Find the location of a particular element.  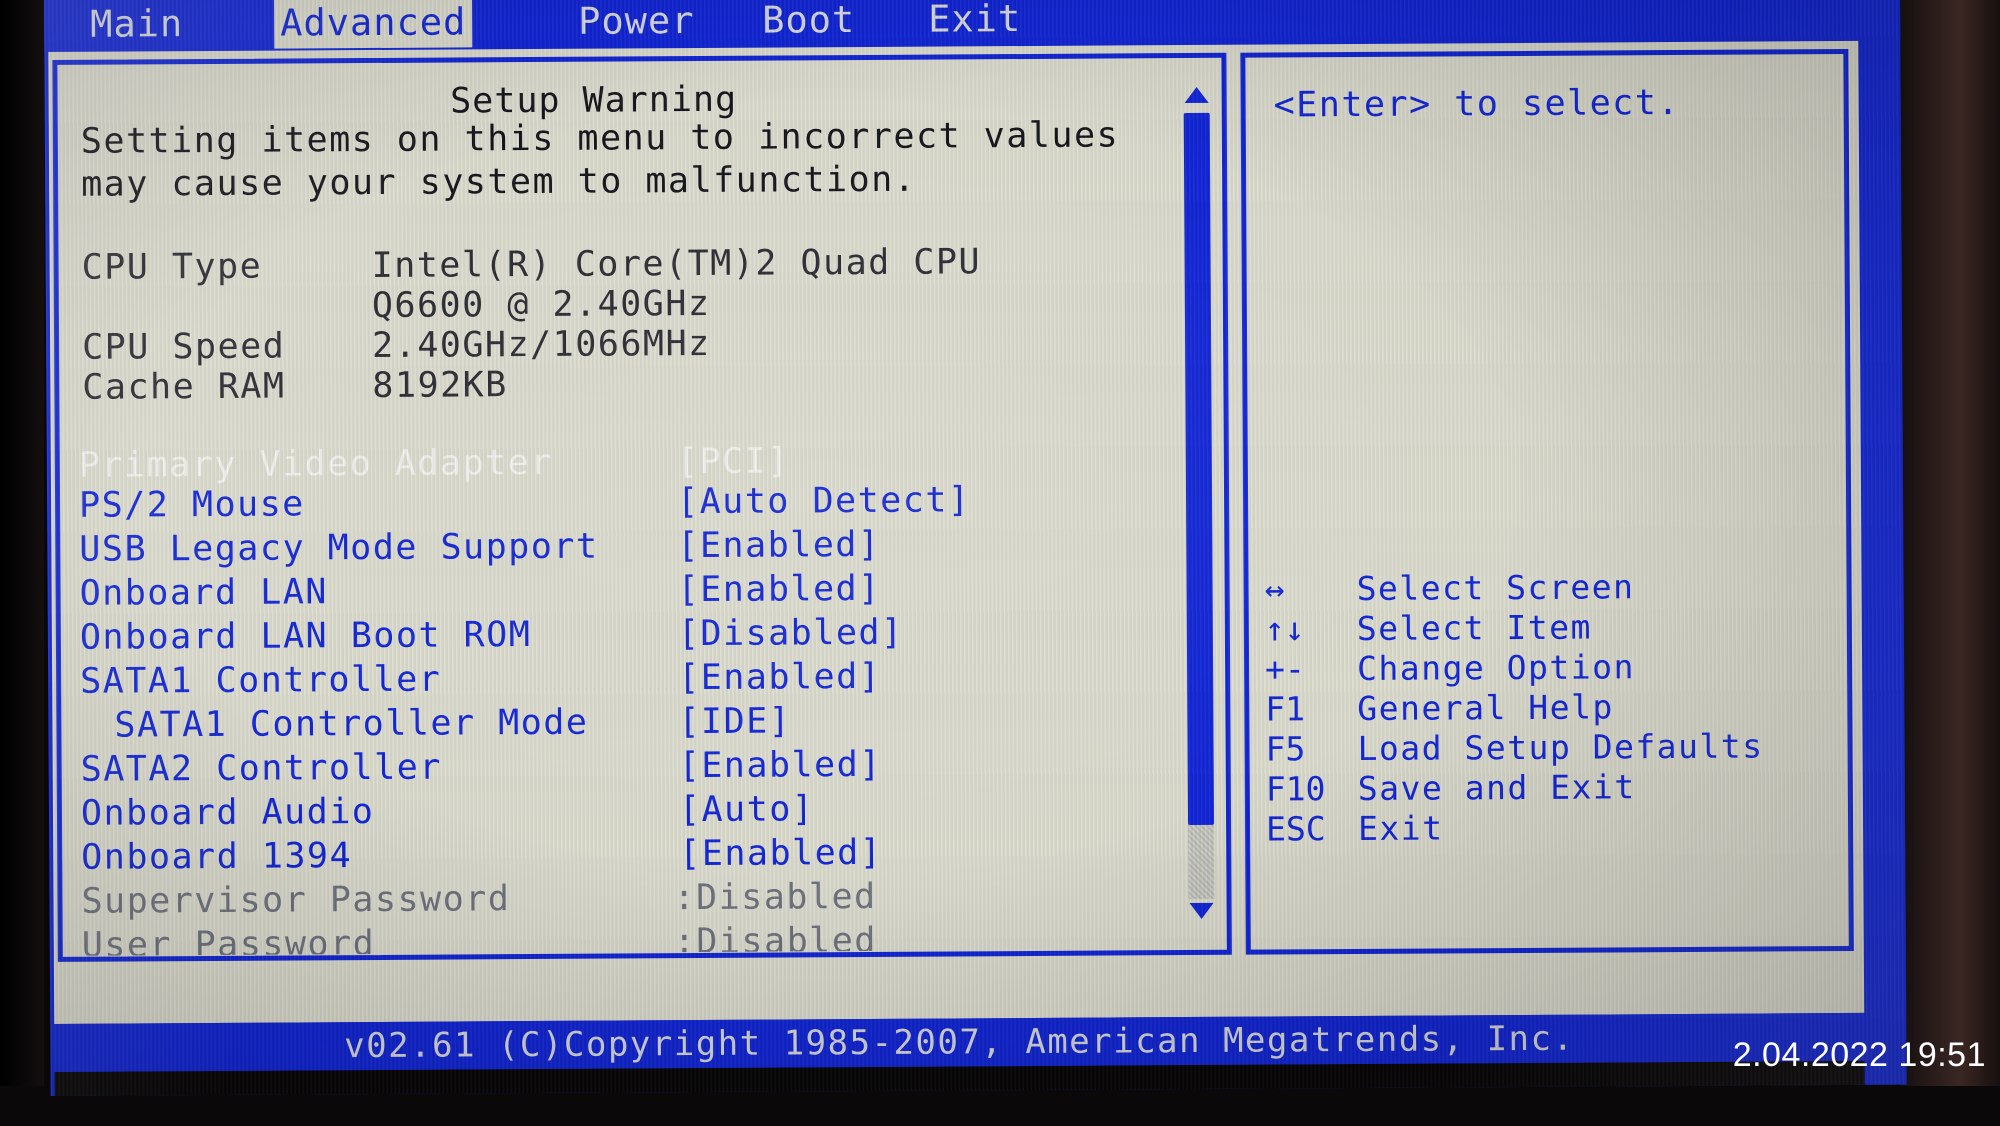

option-row-sata1-controller-mode-value: [IDE] is located at coordinates (734, 721).